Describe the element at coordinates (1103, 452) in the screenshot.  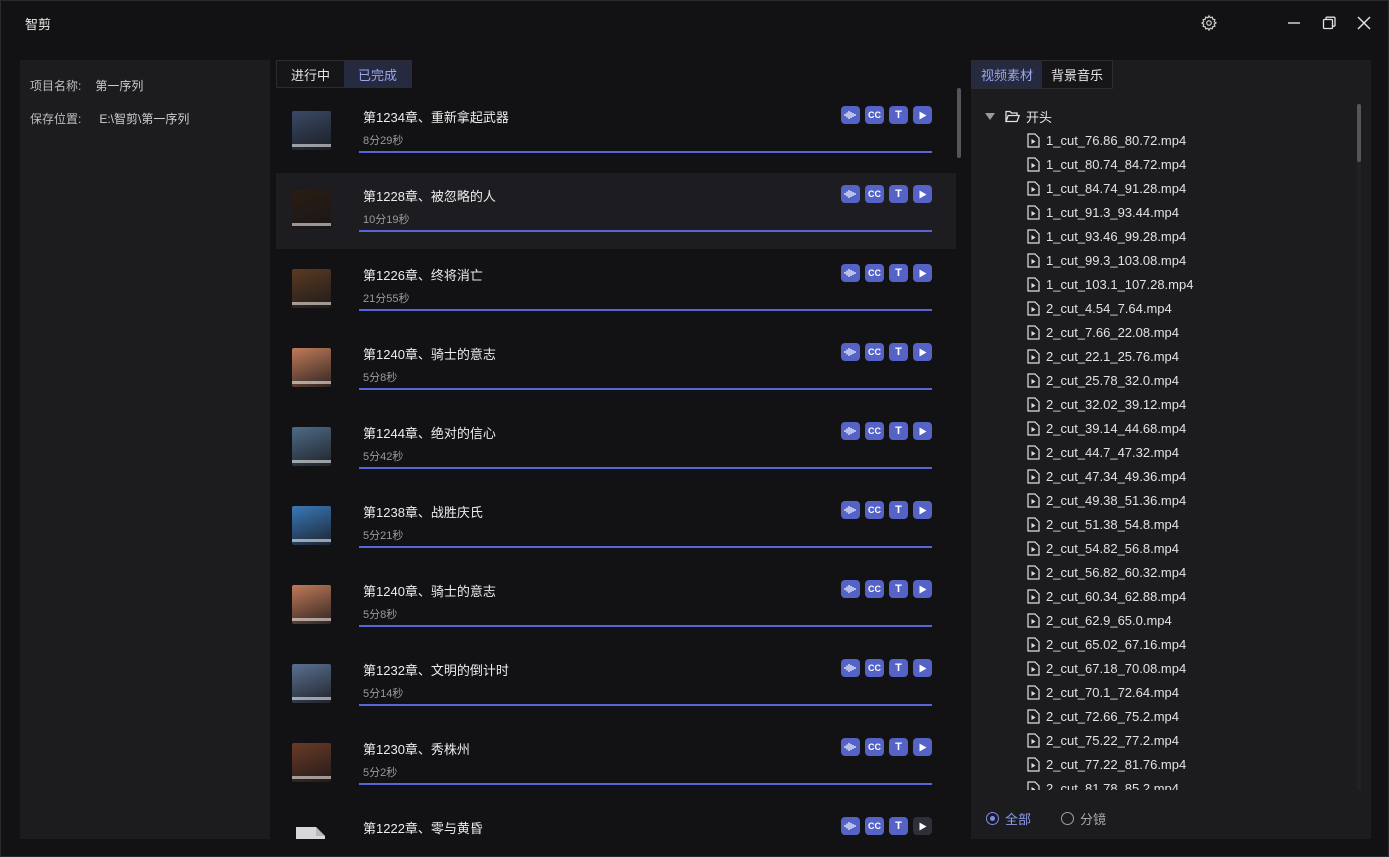
I see `file-node: 2_cut_44.7_47.32.mp4` at that location.